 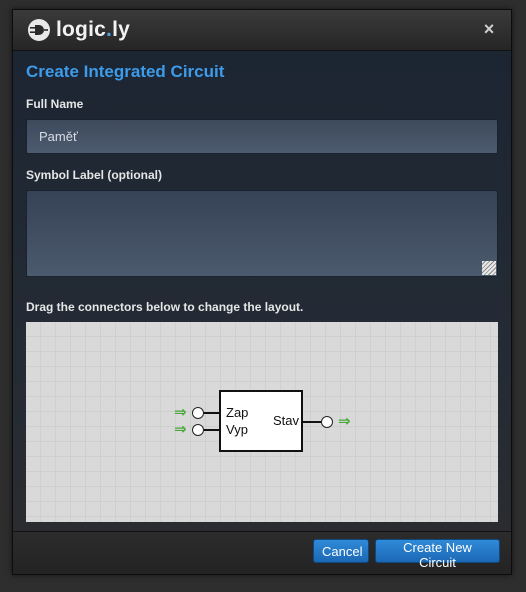 I want to click on app-logo: logic.ly, so click(x=78, y=30).